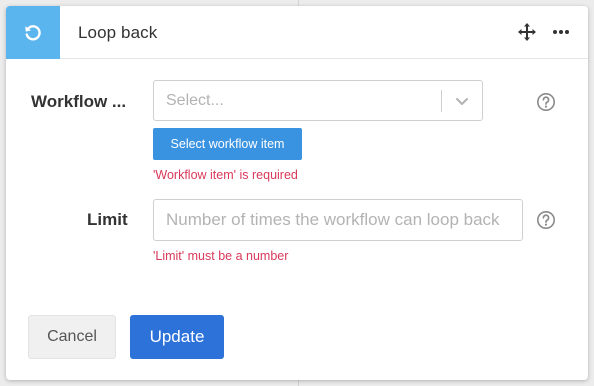 Image resolution: width=594 pixels, height=386 pixels. I want to click on limit-input, so click(338, 220).